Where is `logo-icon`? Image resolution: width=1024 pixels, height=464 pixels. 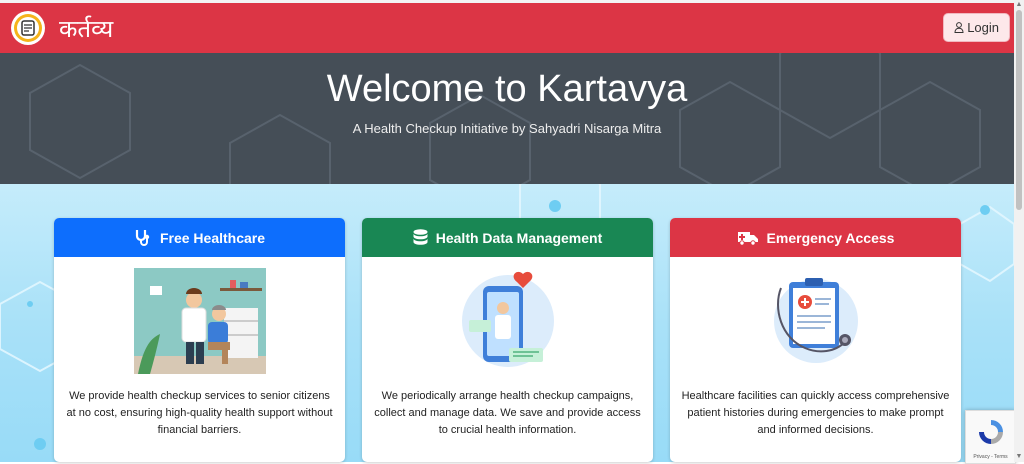 logo-icon is located at coordinates (28, 28).